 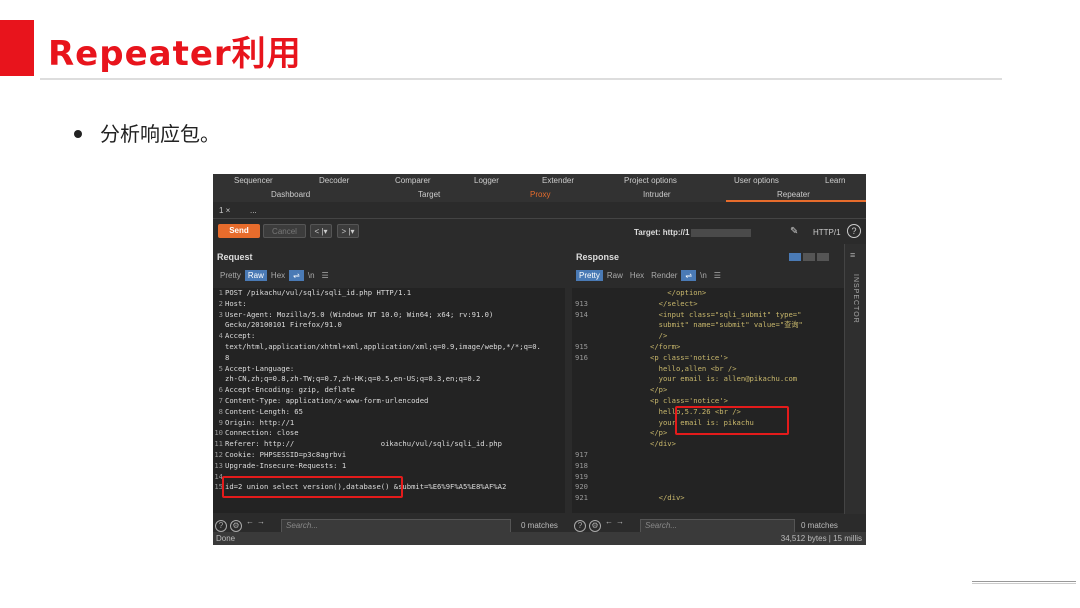 What do you see at coordinates (237, 336) in the screenshot?
I see `request-line: 4 Accept:` at bounding box center [237, 336].